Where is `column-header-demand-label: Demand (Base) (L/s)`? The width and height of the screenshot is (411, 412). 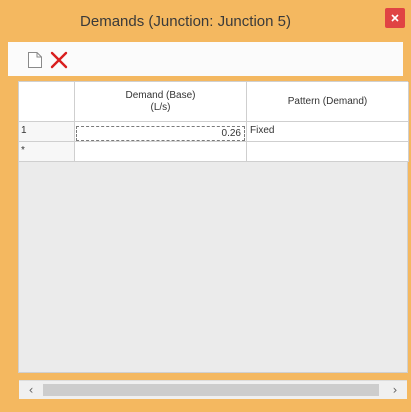 column-header-demand-label: Demand (Base) (L/s) is located at coordinates (160, 101).